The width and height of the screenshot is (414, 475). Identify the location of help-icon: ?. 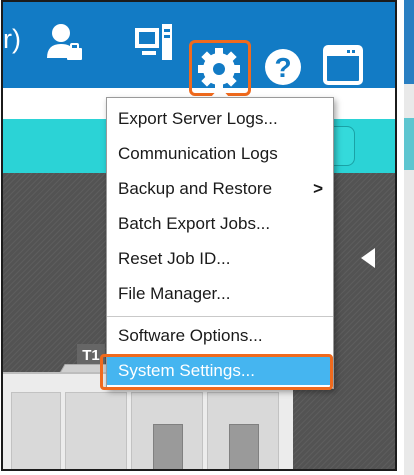
(283, 69).